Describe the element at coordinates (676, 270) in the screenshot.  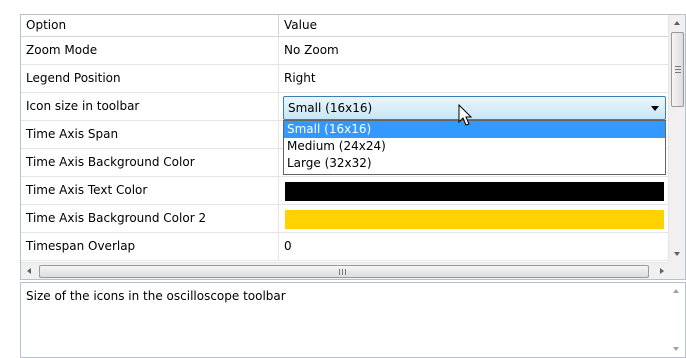
I see `scrollbar-corner` at that location.